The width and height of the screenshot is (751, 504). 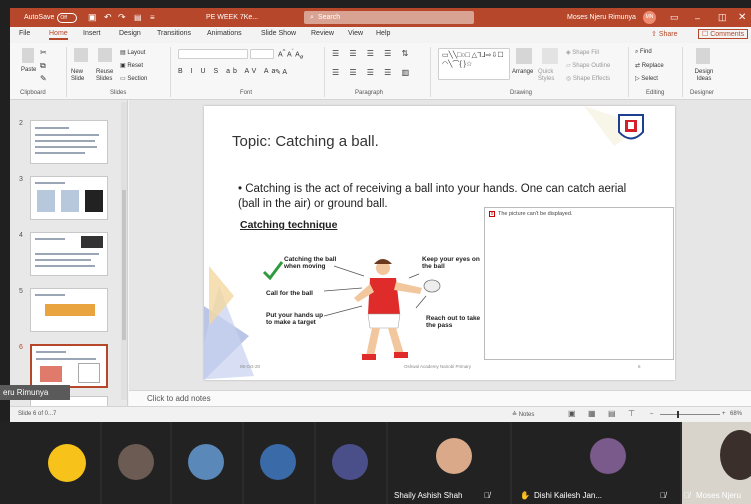 What do you see at coordinates (67, 17) in the screenshot?
I see `autosave-toggle: Off` at bounding box center [67, 17].